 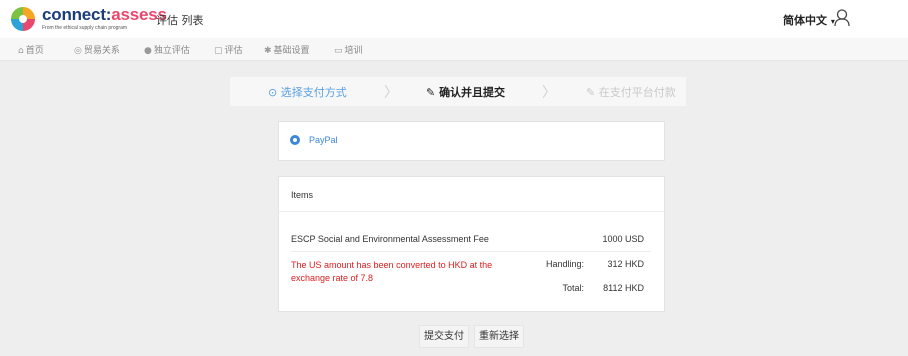 What do you see at coordinates (34, 51) in the screenshot?
I see `nav-label: 首页` at bounding box center [34, 51].